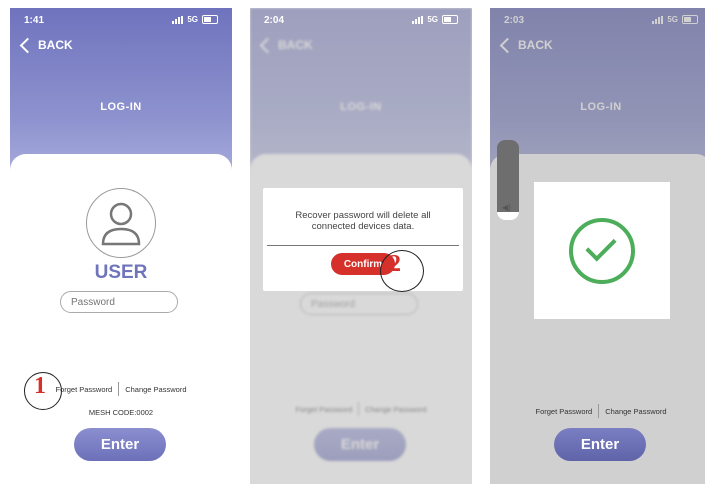 The image size is (705, 484). What do you see at coordinates (361, 22) in the screenshot?
I see `status-bar: 2:04 5G` at bounding box center [361, 22].